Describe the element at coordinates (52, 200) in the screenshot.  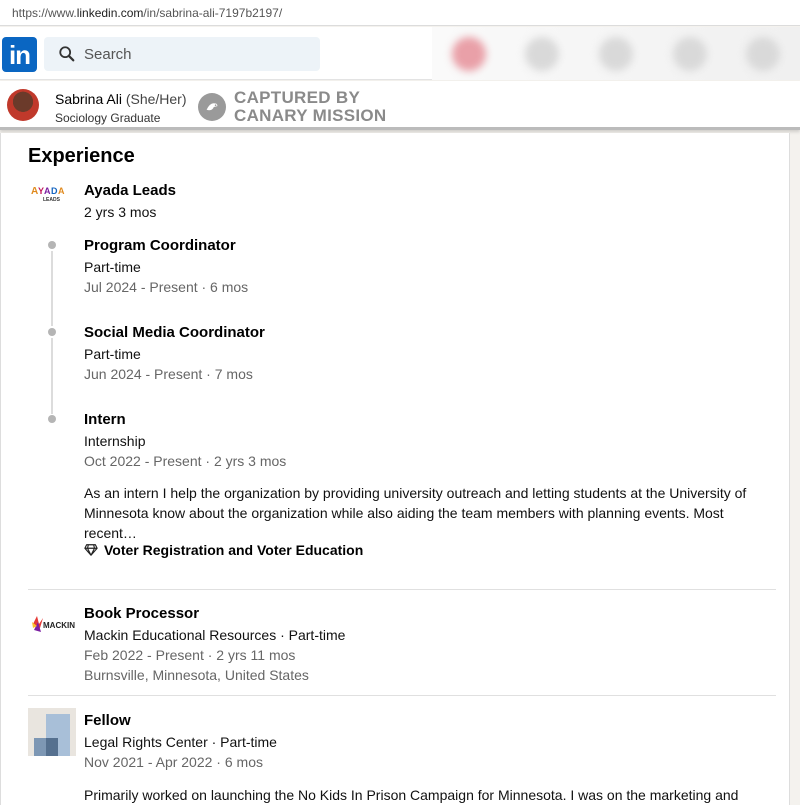
I see `svg-text: LEADS` at that location.